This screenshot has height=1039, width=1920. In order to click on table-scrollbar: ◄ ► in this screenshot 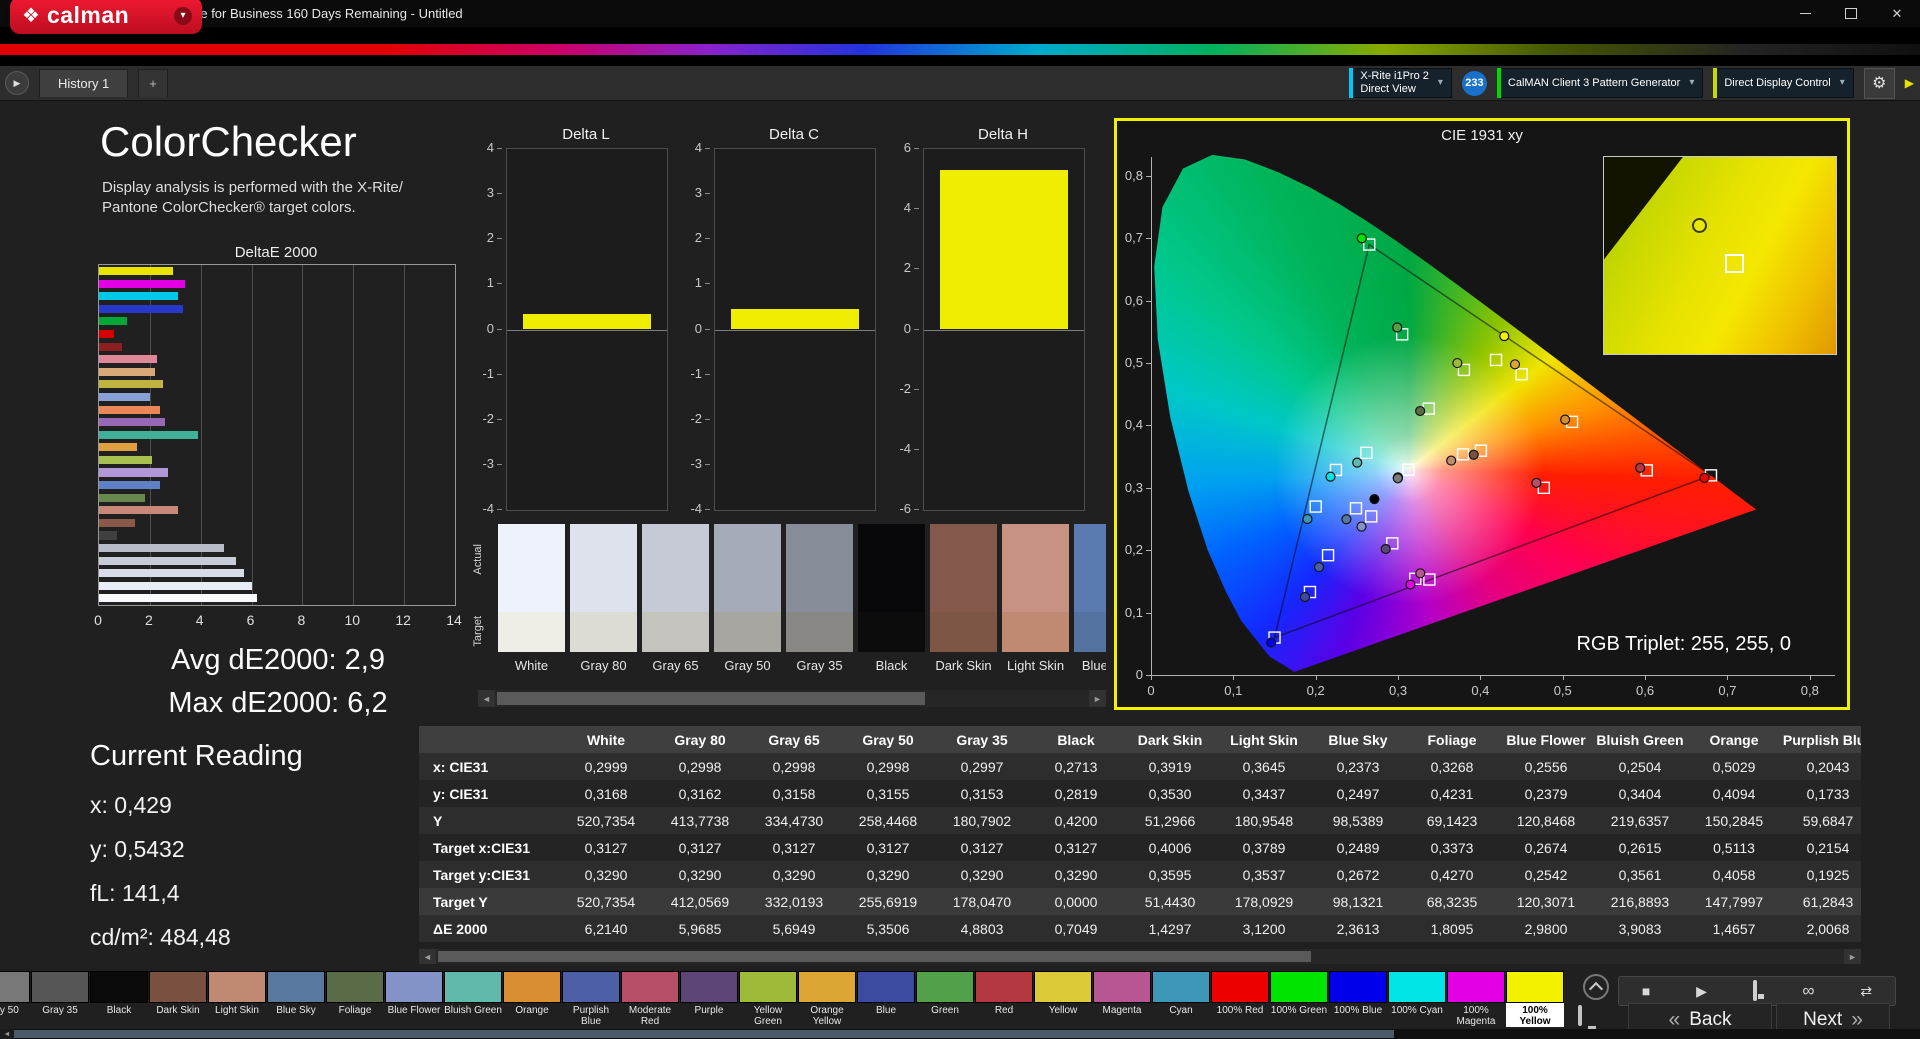, I will do `click(1140, 956)`.